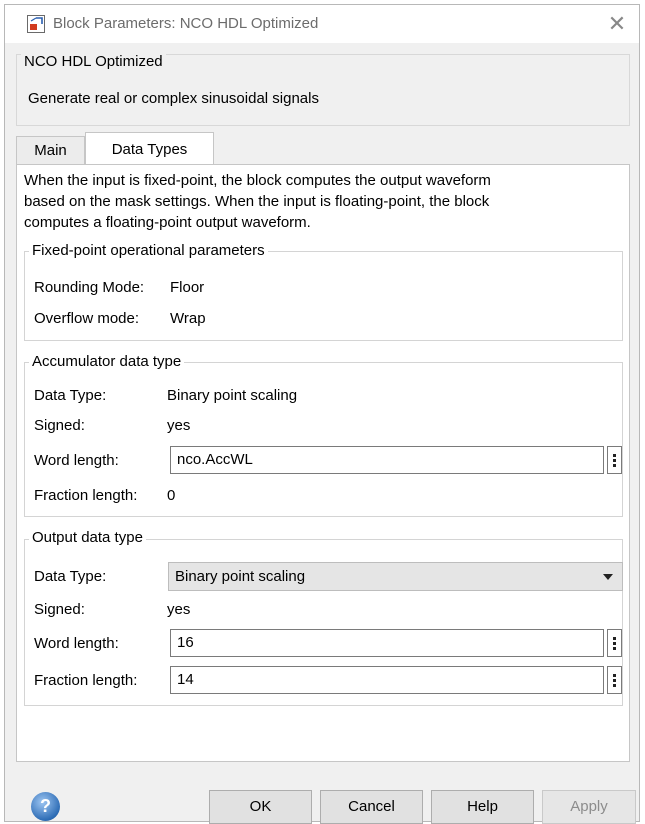 The height and width of the screenshot is (824, 645). Describe the element at coordinates (76, 460) in the screenshot. I see `acc-word-length-label: Word length:` at that location.